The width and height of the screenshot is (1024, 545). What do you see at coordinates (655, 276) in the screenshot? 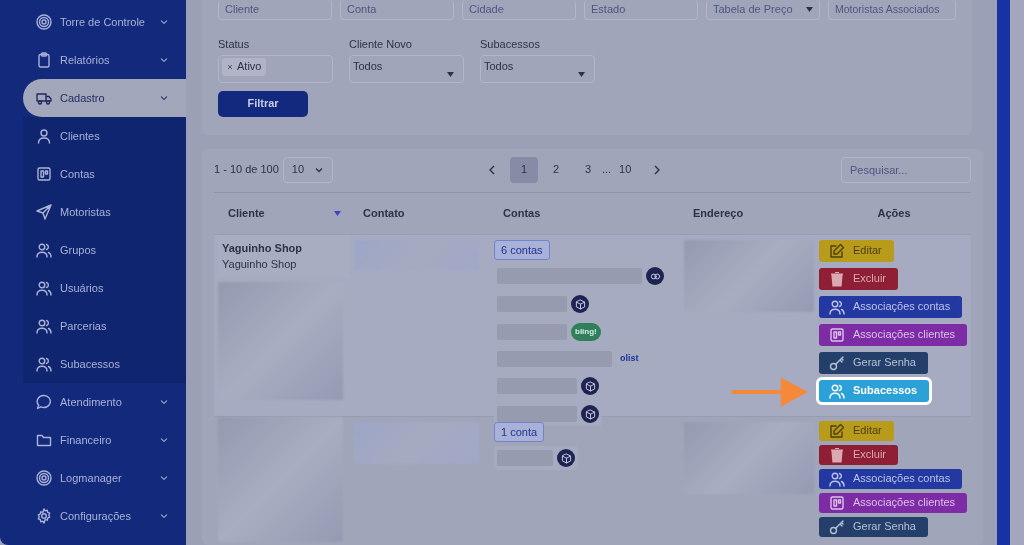
I see `rings-logo-icon` at bounding box center [655, 276].